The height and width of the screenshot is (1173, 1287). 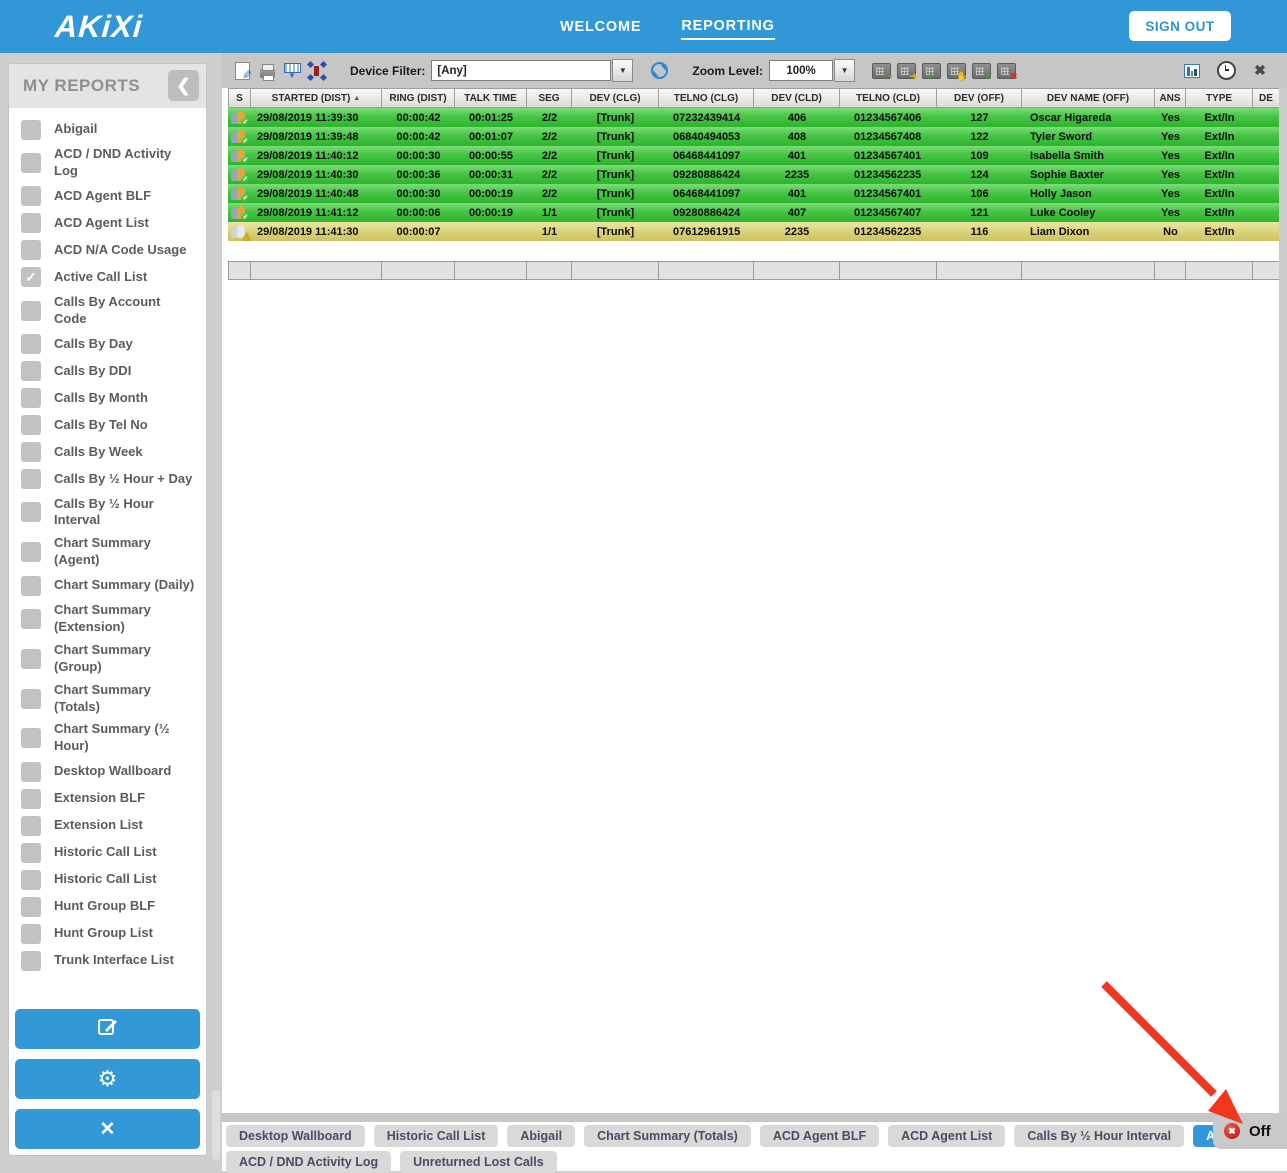 I want to click on report-item: ACD N/A Code Usage, so click(x=109, y=250).